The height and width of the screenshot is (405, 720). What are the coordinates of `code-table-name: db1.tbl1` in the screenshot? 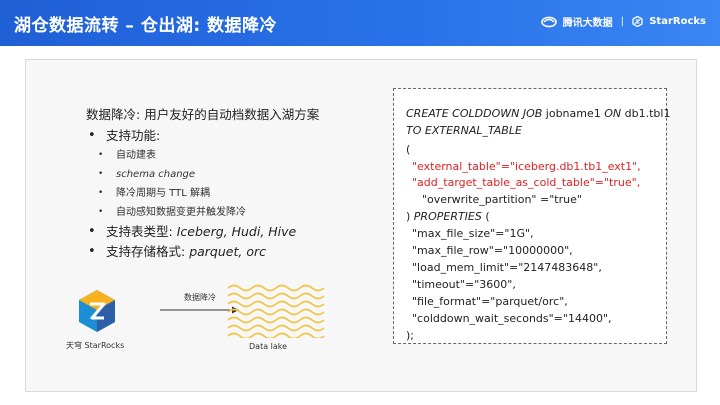 It's located at (646, 113).